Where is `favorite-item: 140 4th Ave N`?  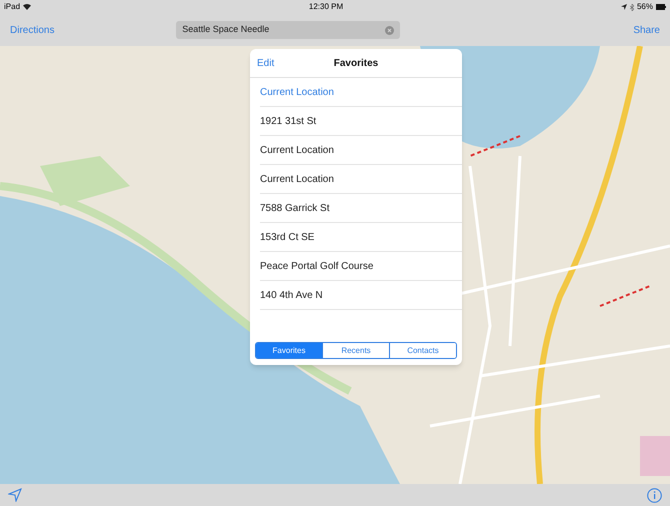 favorite-item: 140 4th Ave N is located at coordinates (361, 295).